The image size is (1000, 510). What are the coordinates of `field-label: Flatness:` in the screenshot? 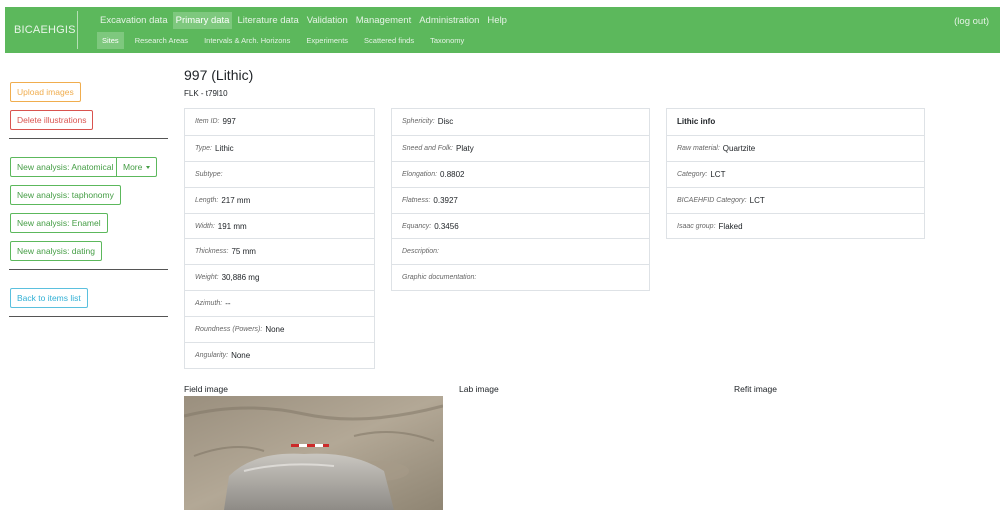 It's located at (416, 200).